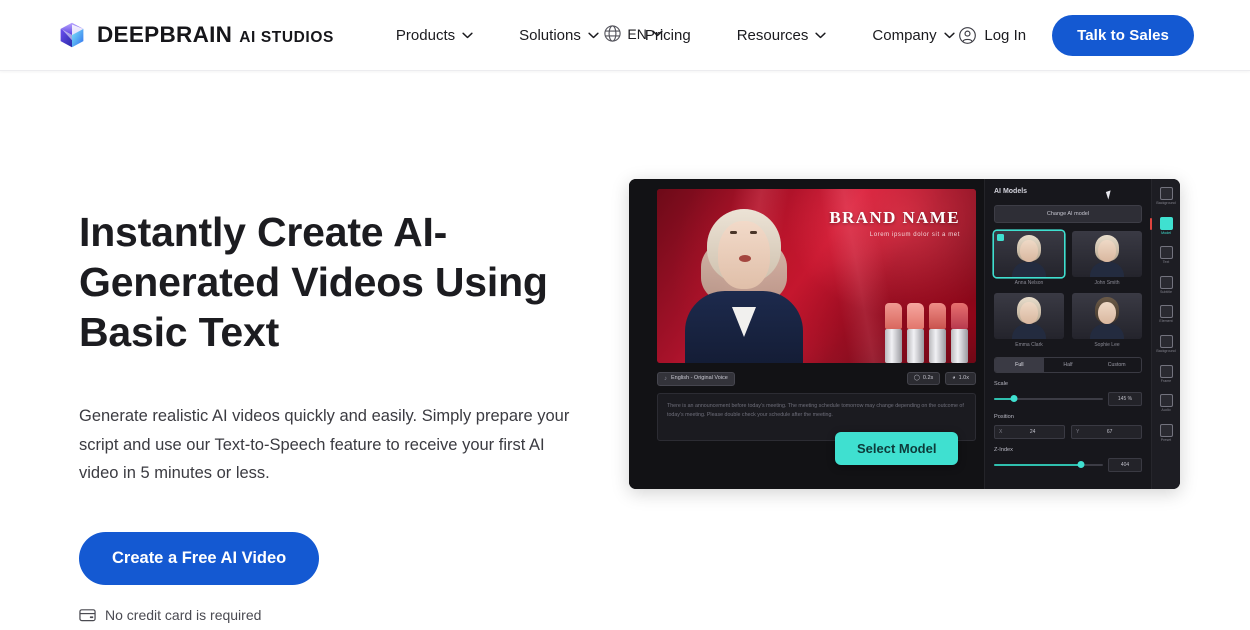 The image size is (1250, 630). Describe the element at coordinates (923, 378) in the screenshot. I see `duration-pill: ◯ 0.2s` at that location.